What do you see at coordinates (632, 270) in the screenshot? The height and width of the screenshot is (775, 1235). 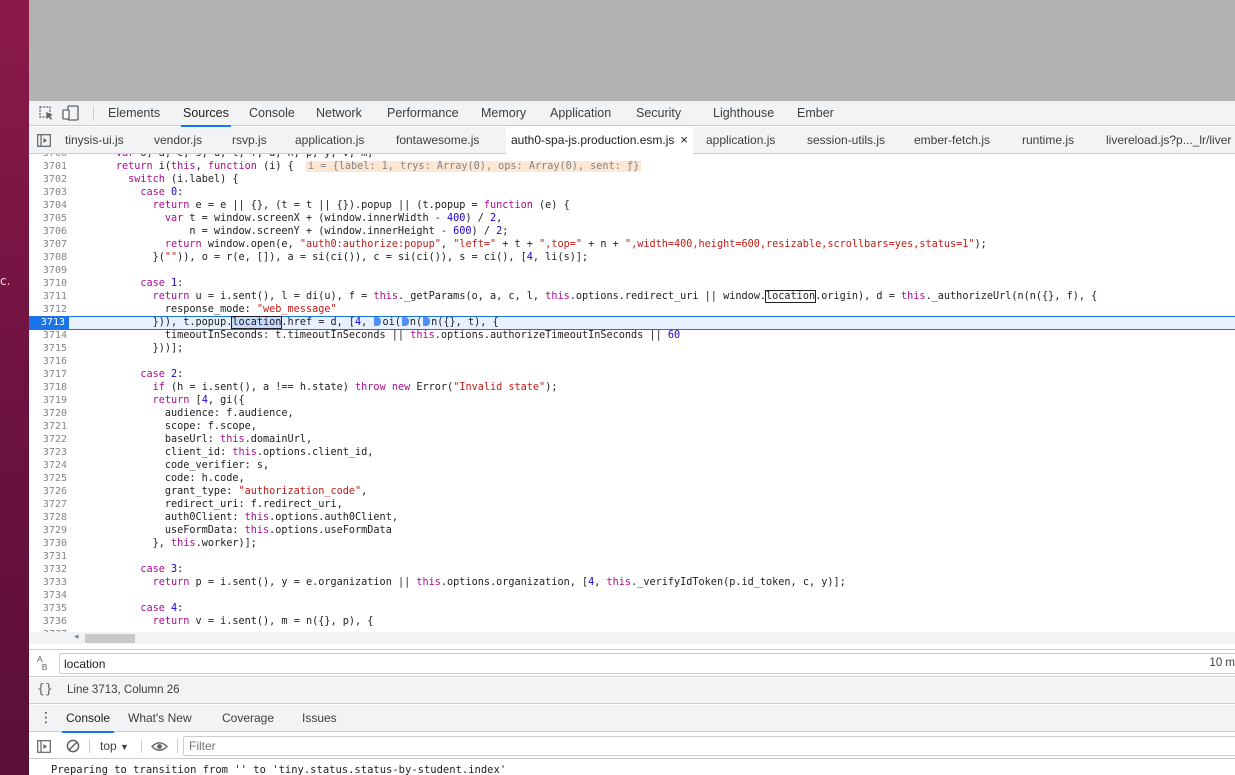 I see `code-line: 3709` at bounding box center [632, 270].